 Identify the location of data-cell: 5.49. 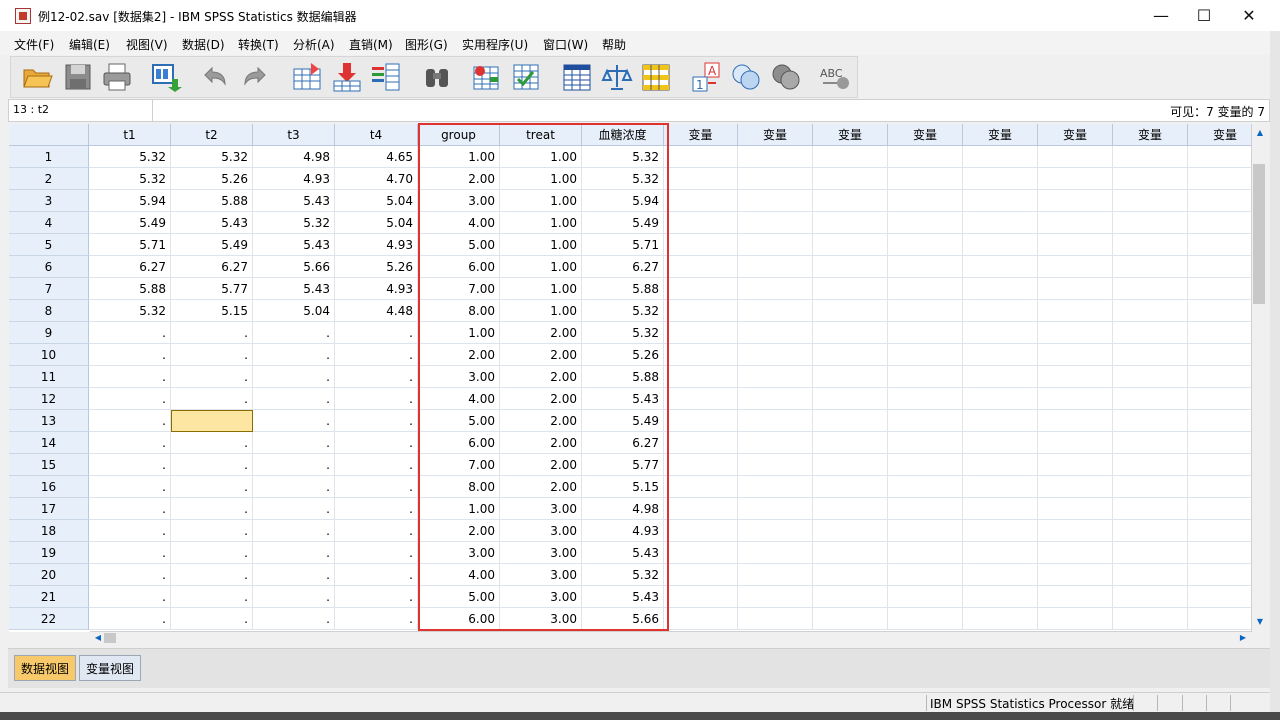
(623, 421).